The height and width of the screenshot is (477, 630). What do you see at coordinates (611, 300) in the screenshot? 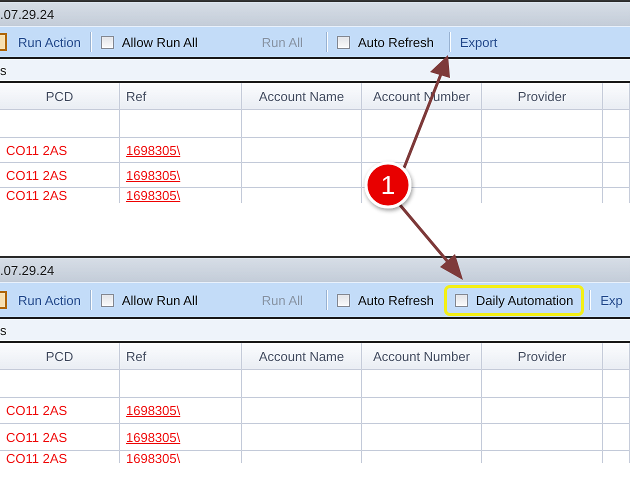
I see `toolbar-link: Exp` at bounding box center [611, 300].